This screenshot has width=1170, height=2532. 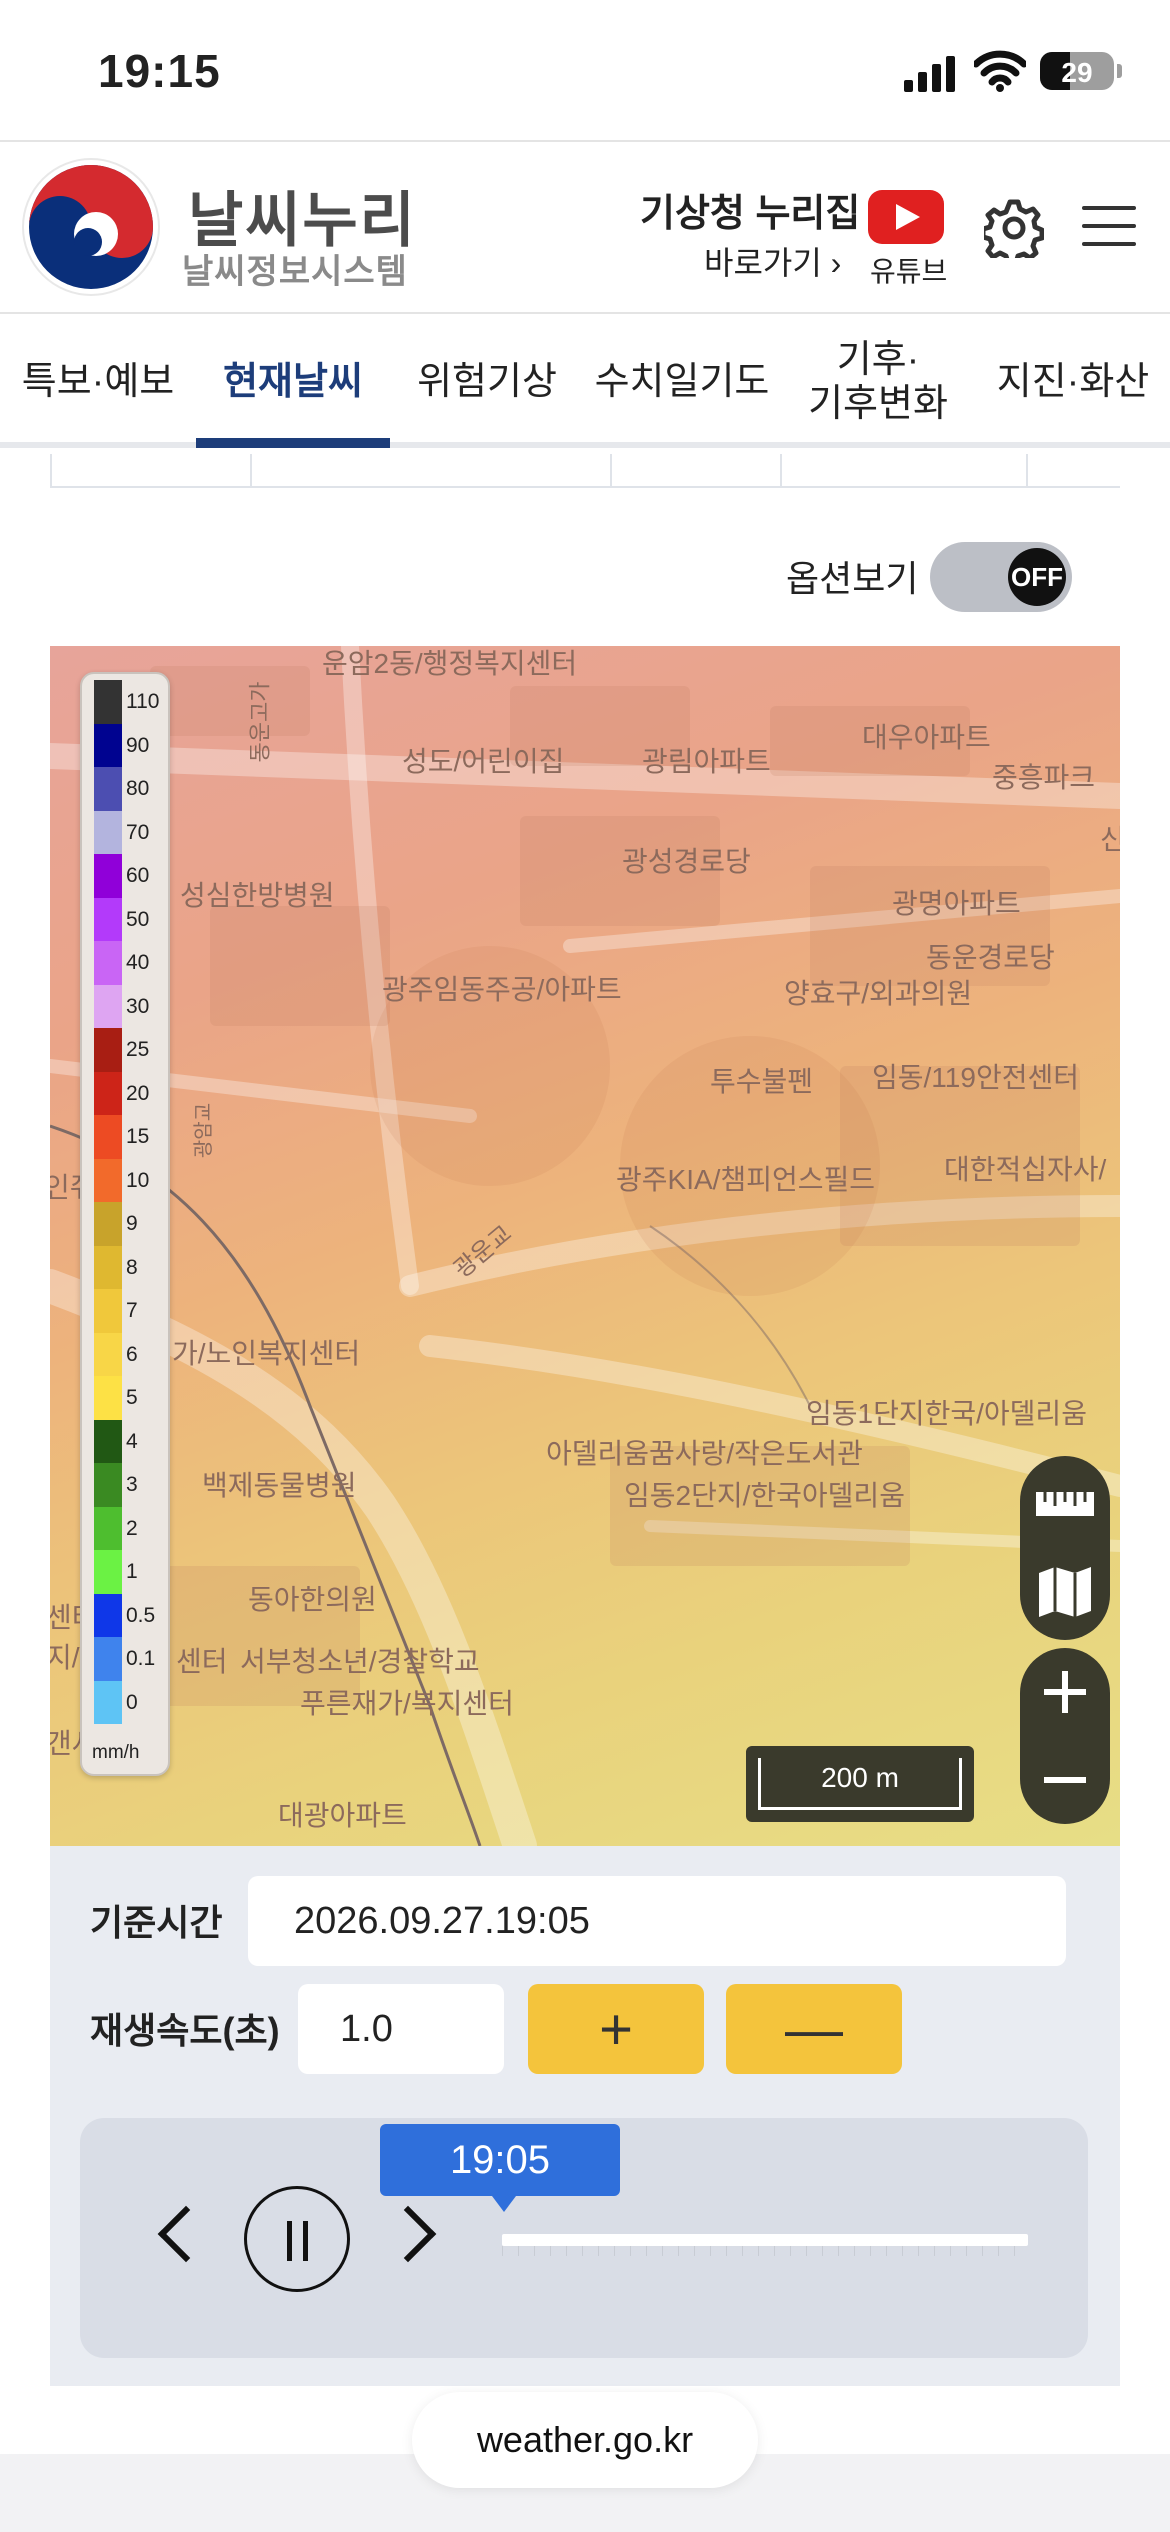 What do you see at coordinates (1001, 577) in the screenshot?
I see `options-toggle: OFF` at bounding box center [1001, 577].